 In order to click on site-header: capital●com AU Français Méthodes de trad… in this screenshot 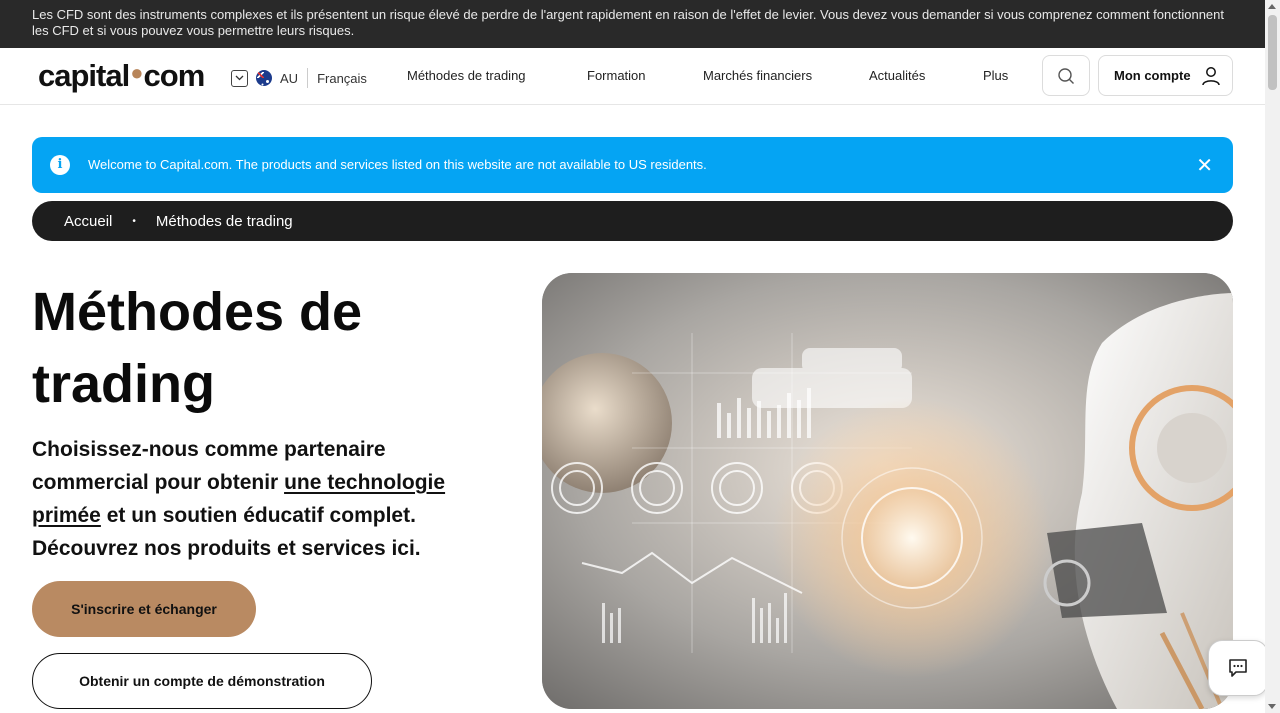, I will do `click(632, 76)`.